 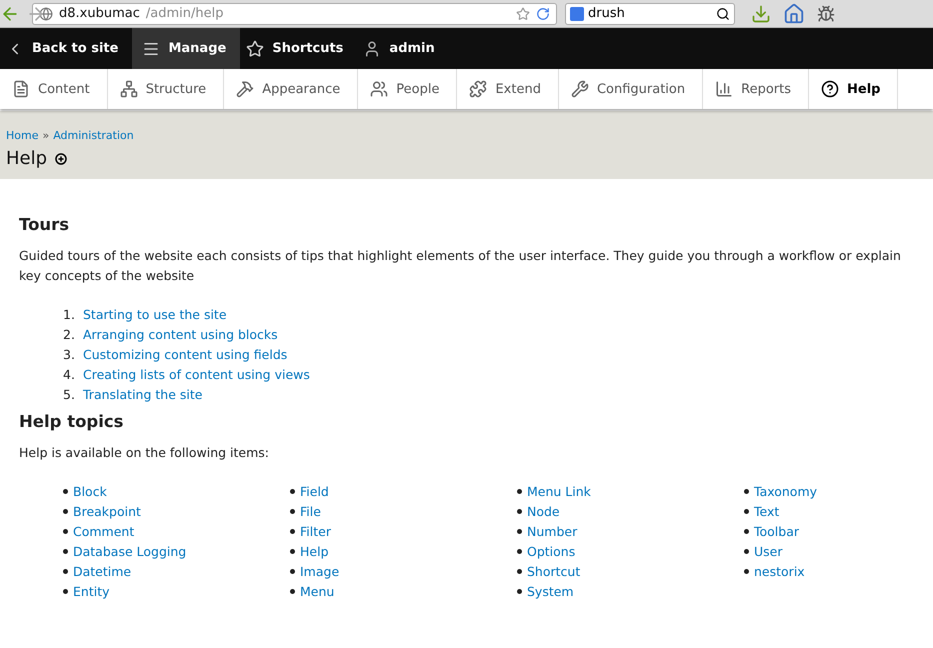 What do you see at coordinates (180, 334) in the screenshot?
I see `tour-link: Arranging content using blocks` at bounding box center [180, 334].